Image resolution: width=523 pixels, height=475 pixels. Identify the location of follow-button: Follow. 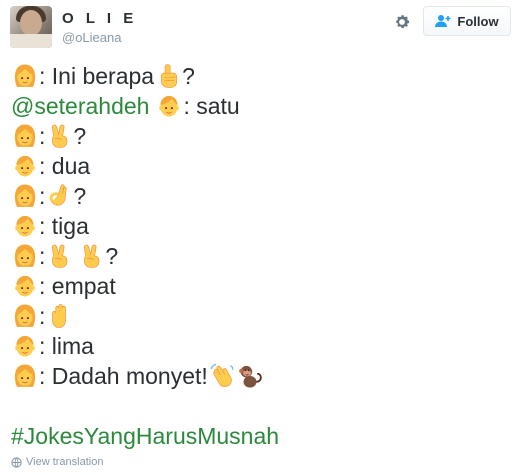
(467, 21).